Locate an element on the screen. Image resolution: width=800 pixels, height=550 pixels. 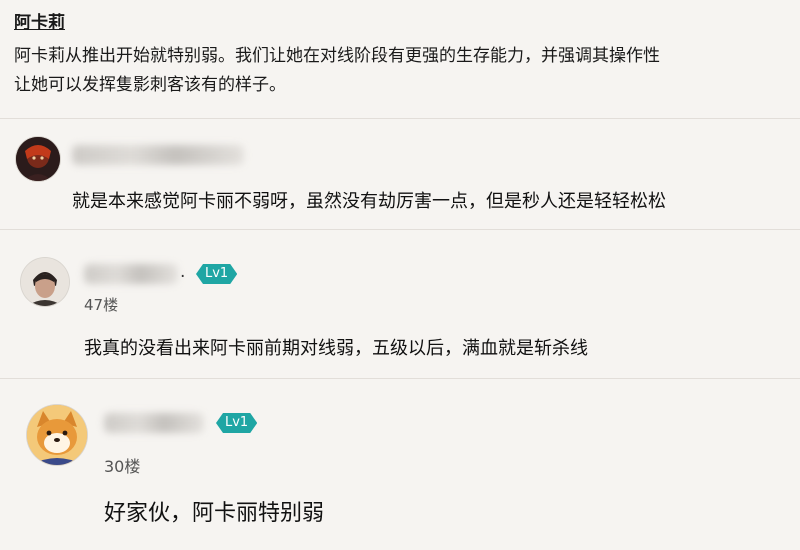
comment-text: 好家伙，阿卡丽特别弱 is located at coordinates (214, 513).